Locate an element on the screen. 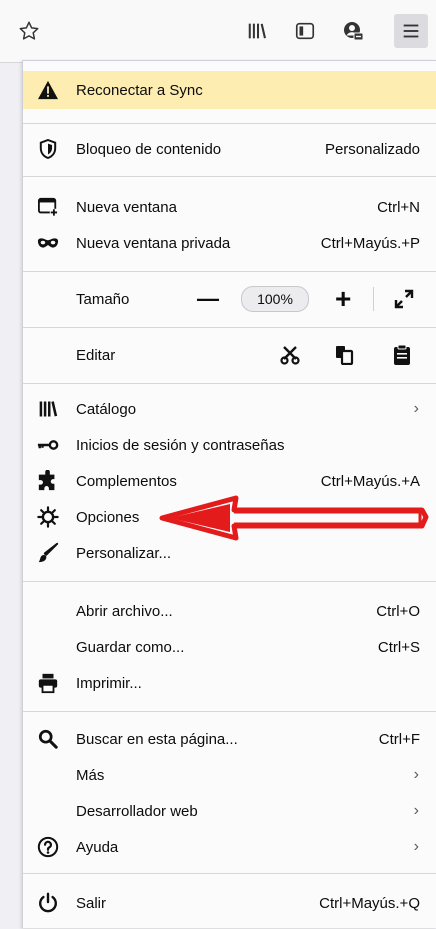 Image resolution: width=436 pixels, height=929 pixels. library-item: Catálogo › is located at coordinates (229, 409).